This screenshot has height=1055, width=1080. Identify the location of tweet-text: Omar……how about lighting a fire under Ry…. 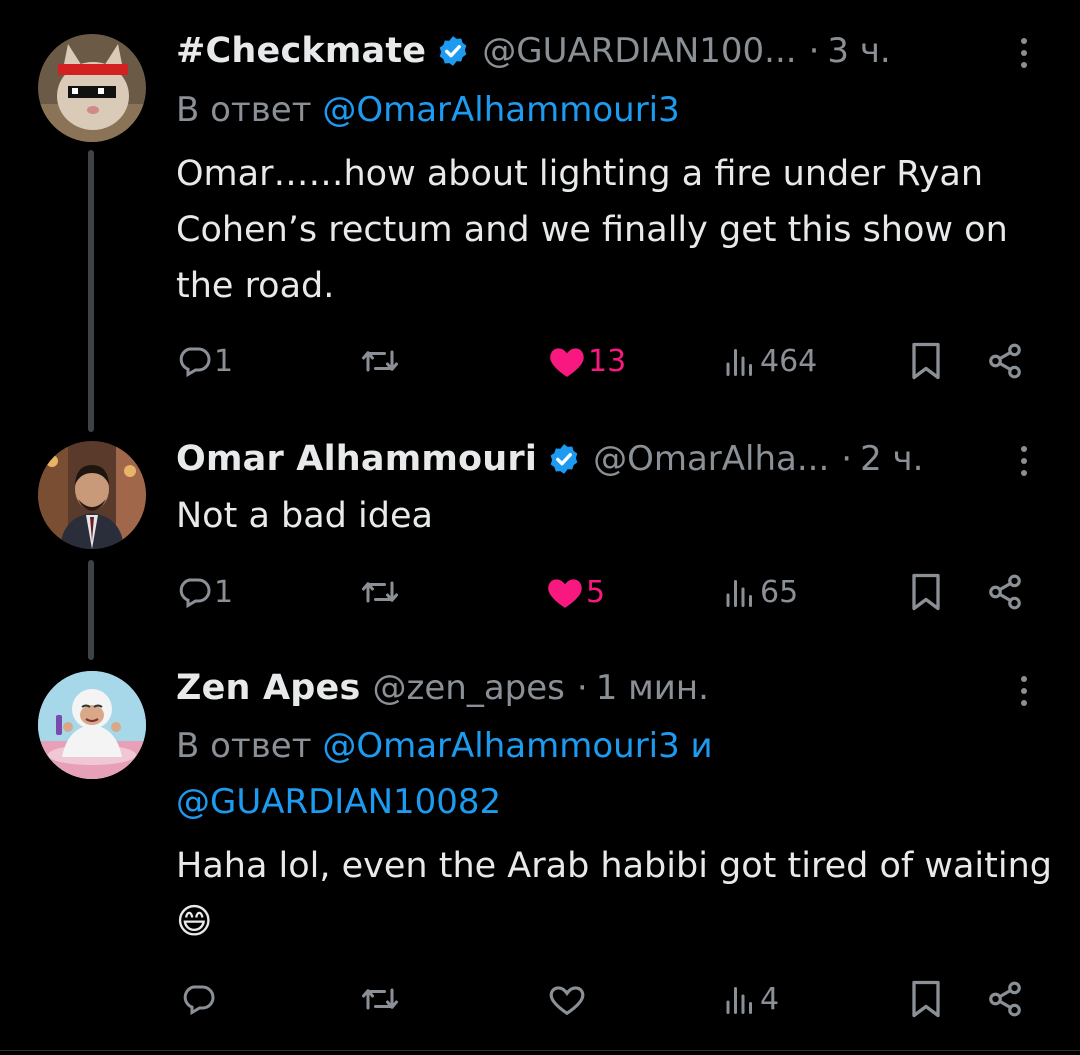
(592, 230).